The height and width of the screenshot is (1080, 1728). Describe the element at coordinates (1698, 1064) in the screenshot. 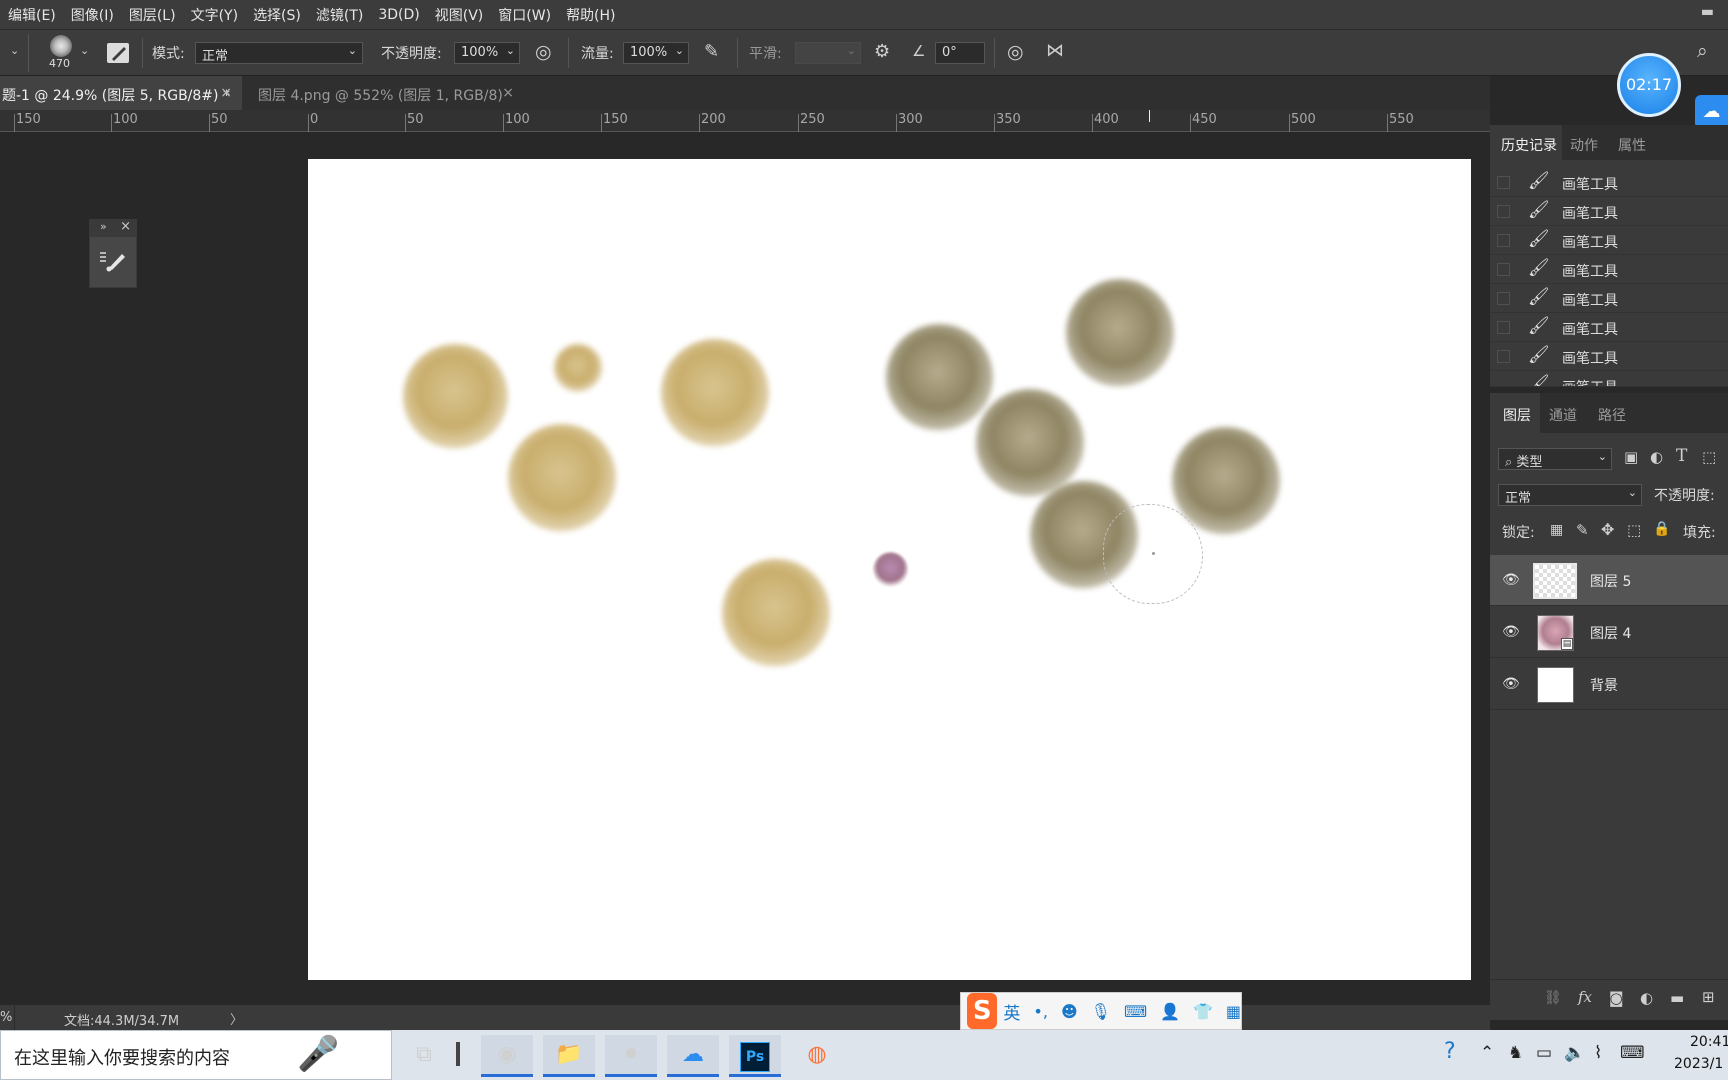

I see `clock-date: 2023/1` at that location.